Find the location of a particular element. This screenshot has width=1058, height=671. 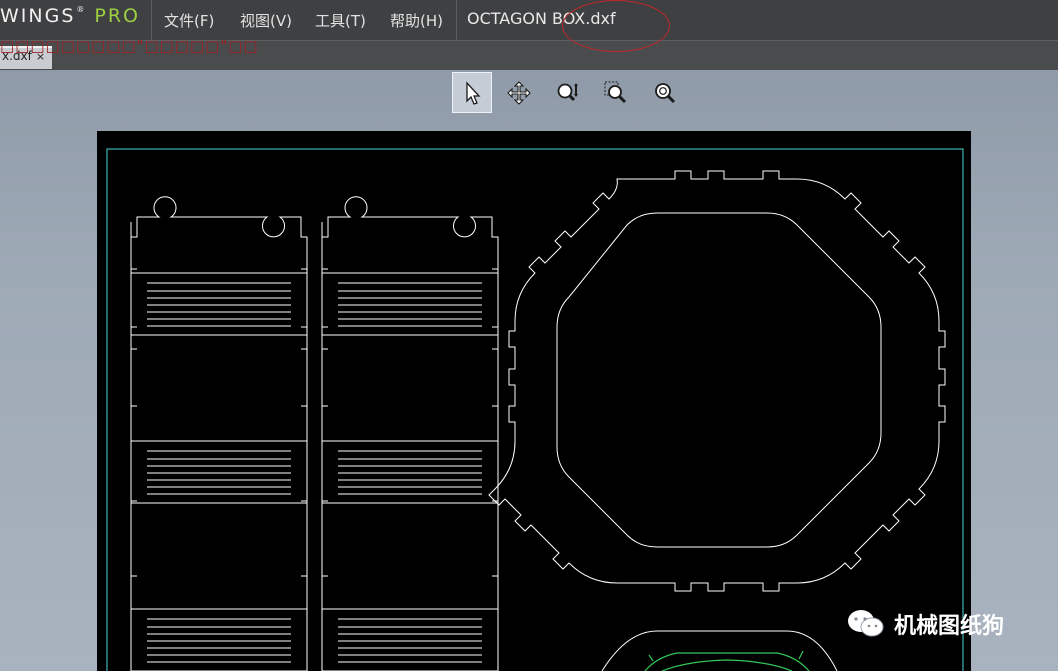

zoom-extents-icon is located at coordinates (665, 92).